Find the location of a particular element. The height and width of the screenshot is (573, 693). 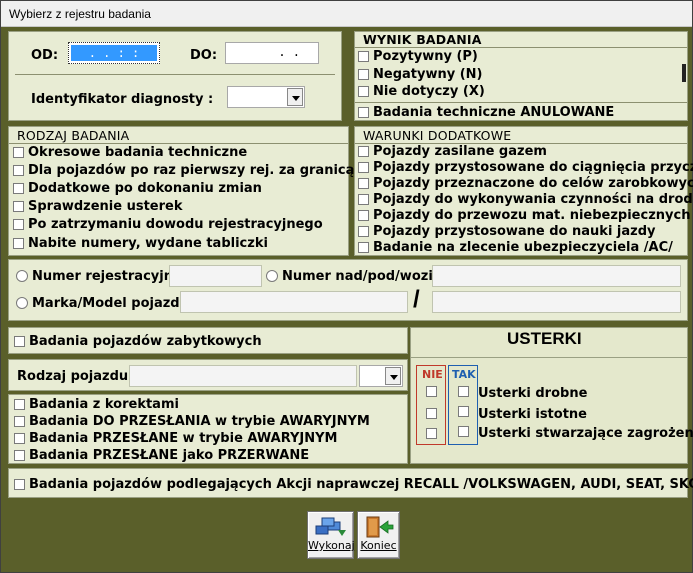

diagnosta-label: Identyfikator diagnosty : is located at coordinates (122, 99).